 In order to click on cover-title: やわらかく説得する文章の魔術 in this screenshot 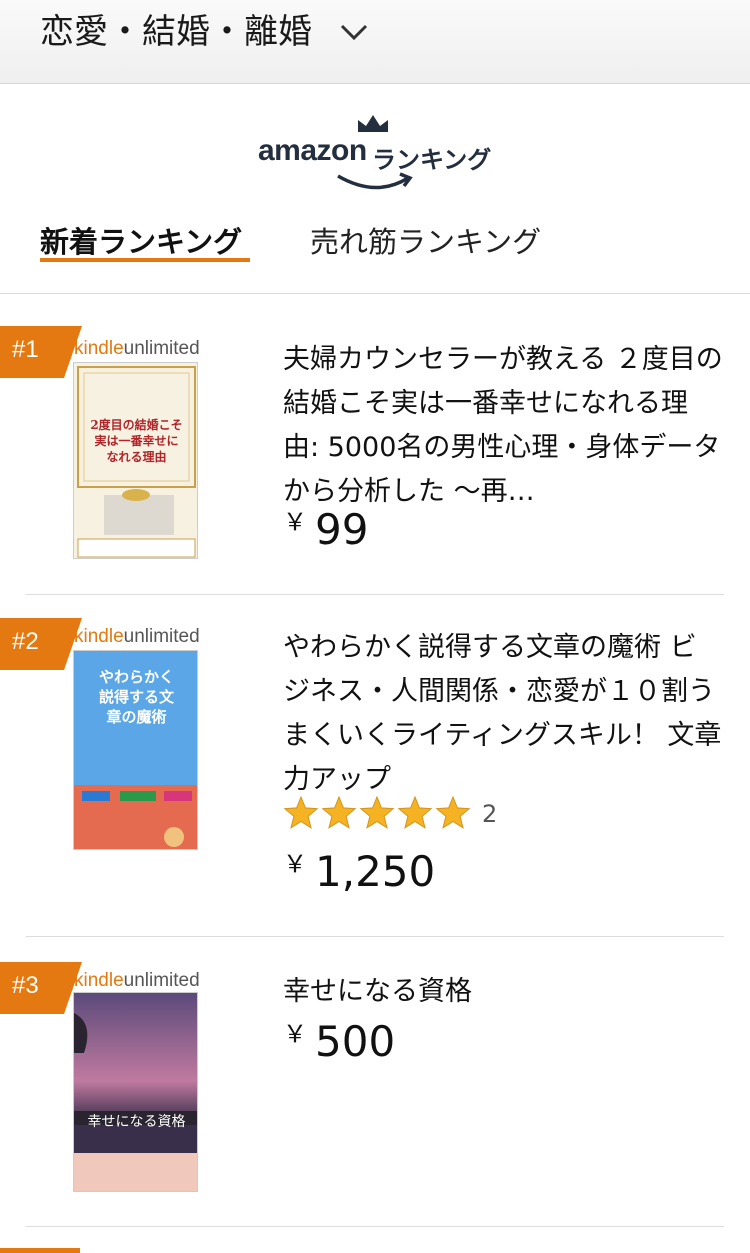, I will do `click(136, 697)`.